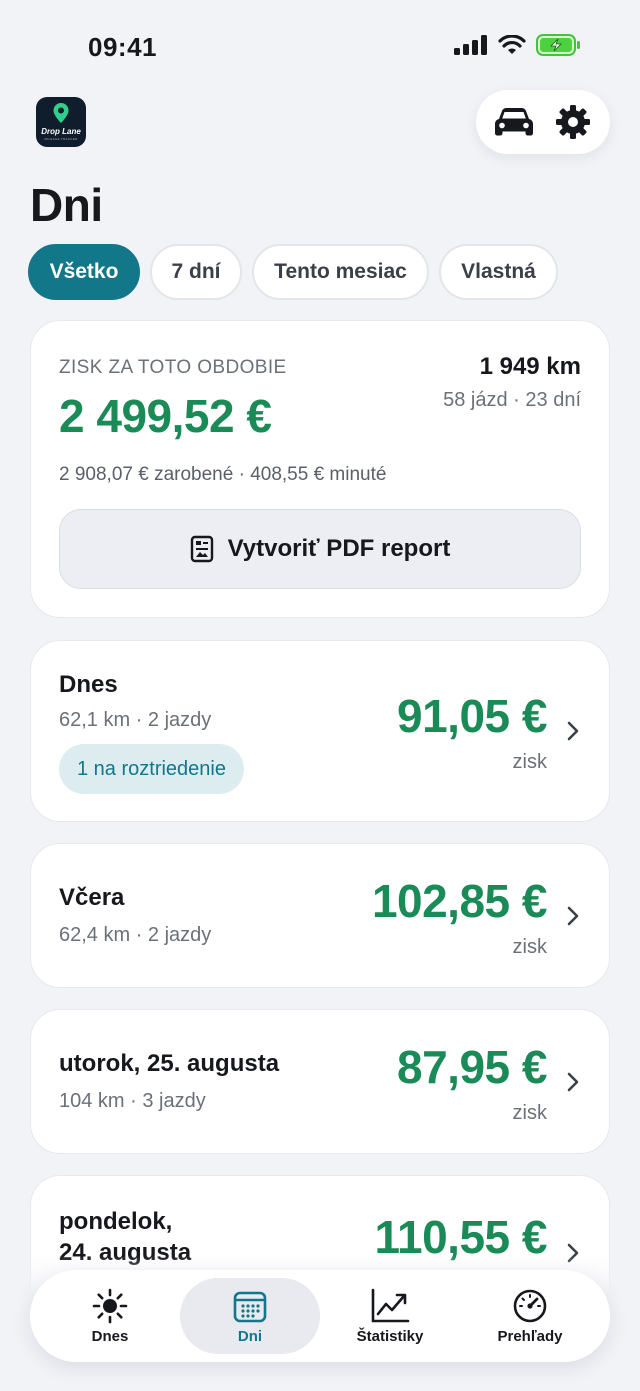 The image size is (640, 1391). I want to click on map-pin-icon, so click(61, 113).